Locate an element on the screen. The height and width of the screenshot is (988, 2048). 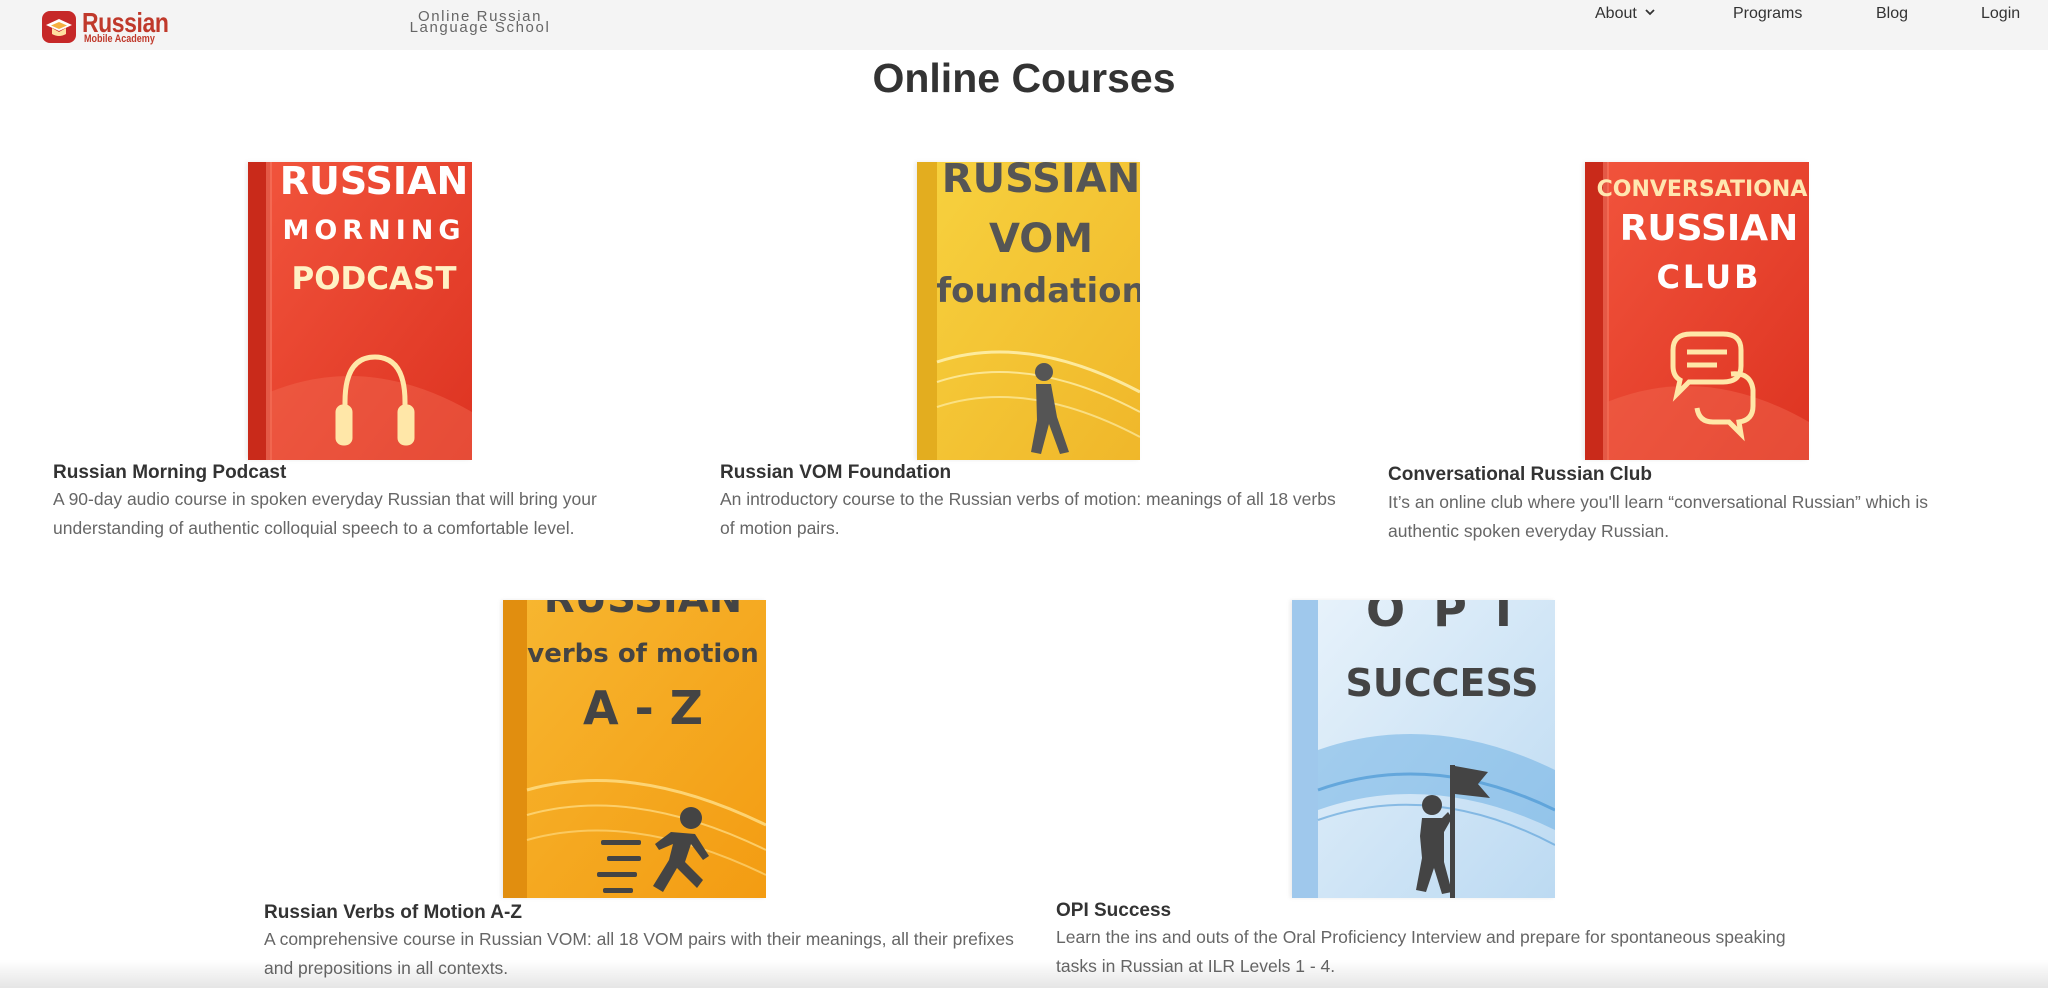
nav-about-label: About is located at coordinates (1616, 13).